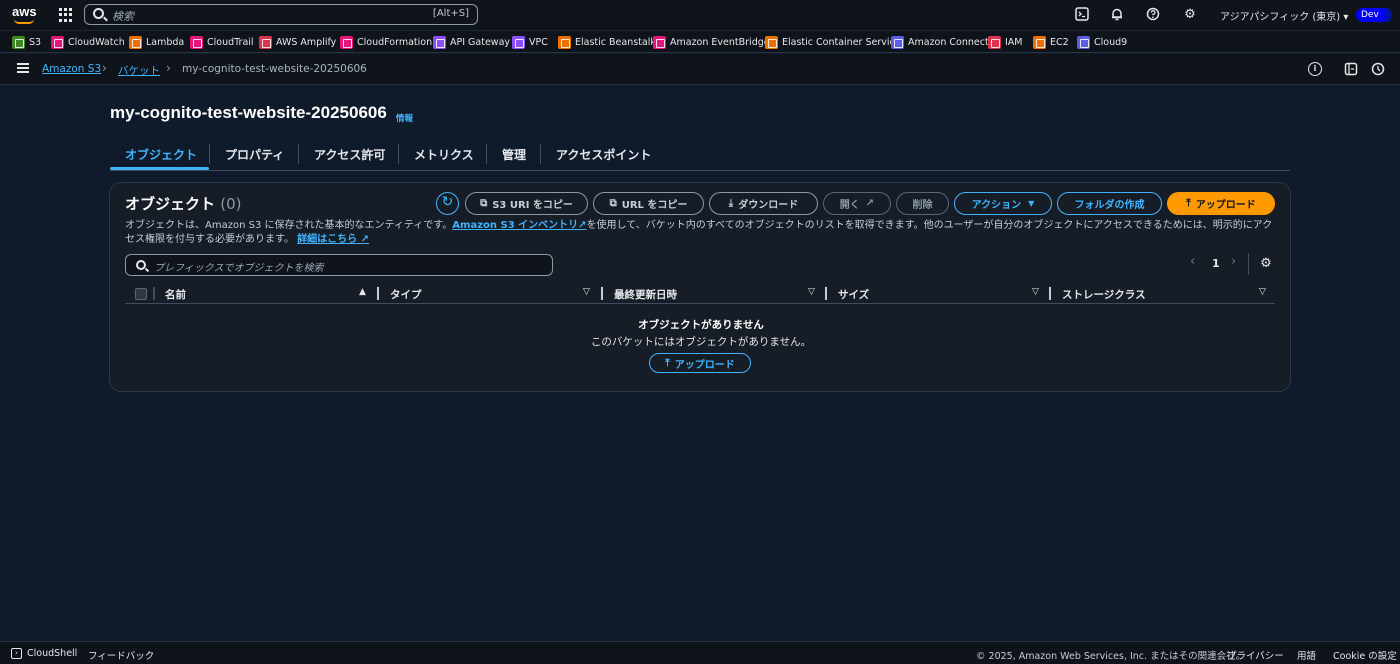 The height and width of the screenshot is (664, 1400). Describe the element at coordinates (450, 13) in the screenshot. I see `search-shortcut: [Alt+S]` at that location.